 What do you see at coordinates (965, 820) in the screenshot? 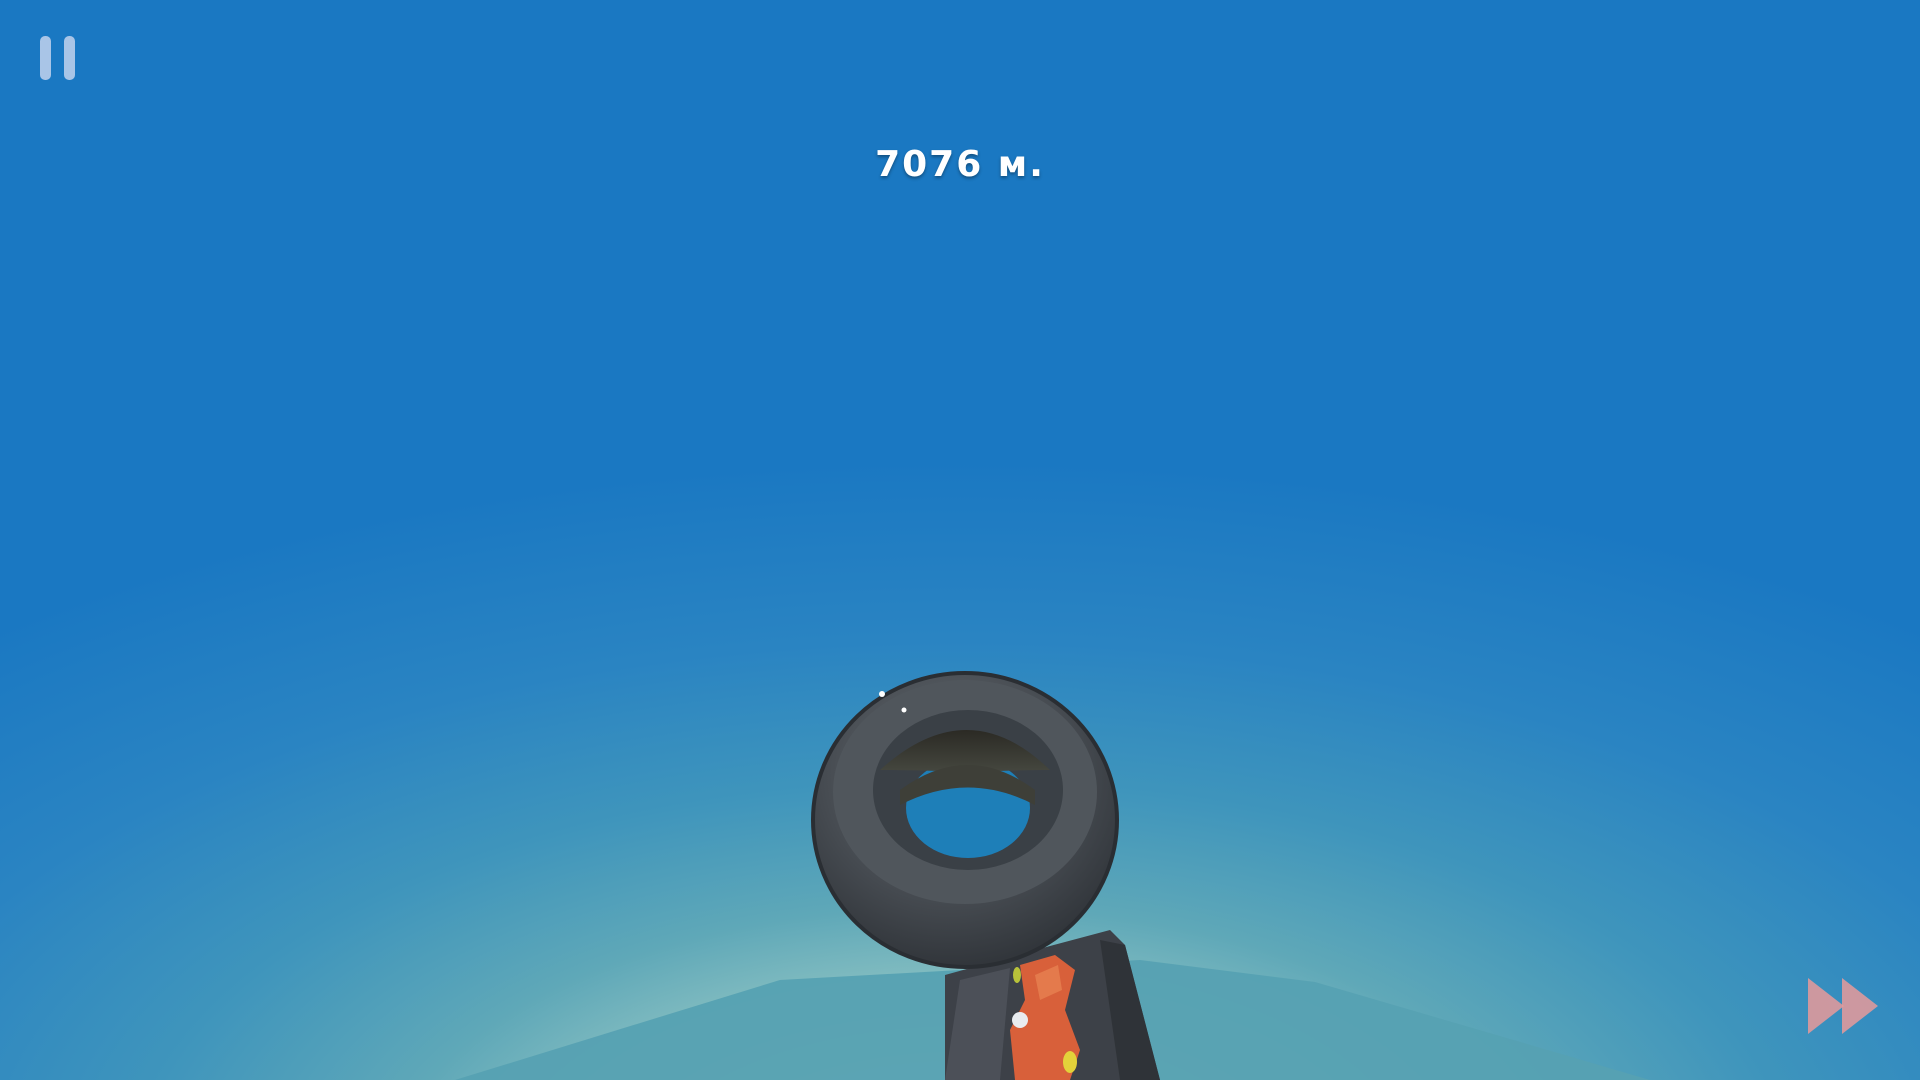
I see `tire-object` at bounding box center [965, 820].